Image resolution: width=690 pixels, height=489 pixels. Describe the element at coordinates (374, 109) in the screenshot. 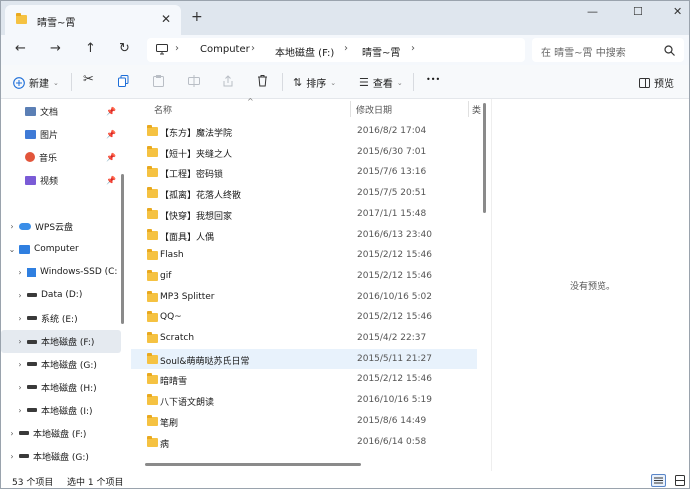

I see `column-header-date: 修改日期` at that location.